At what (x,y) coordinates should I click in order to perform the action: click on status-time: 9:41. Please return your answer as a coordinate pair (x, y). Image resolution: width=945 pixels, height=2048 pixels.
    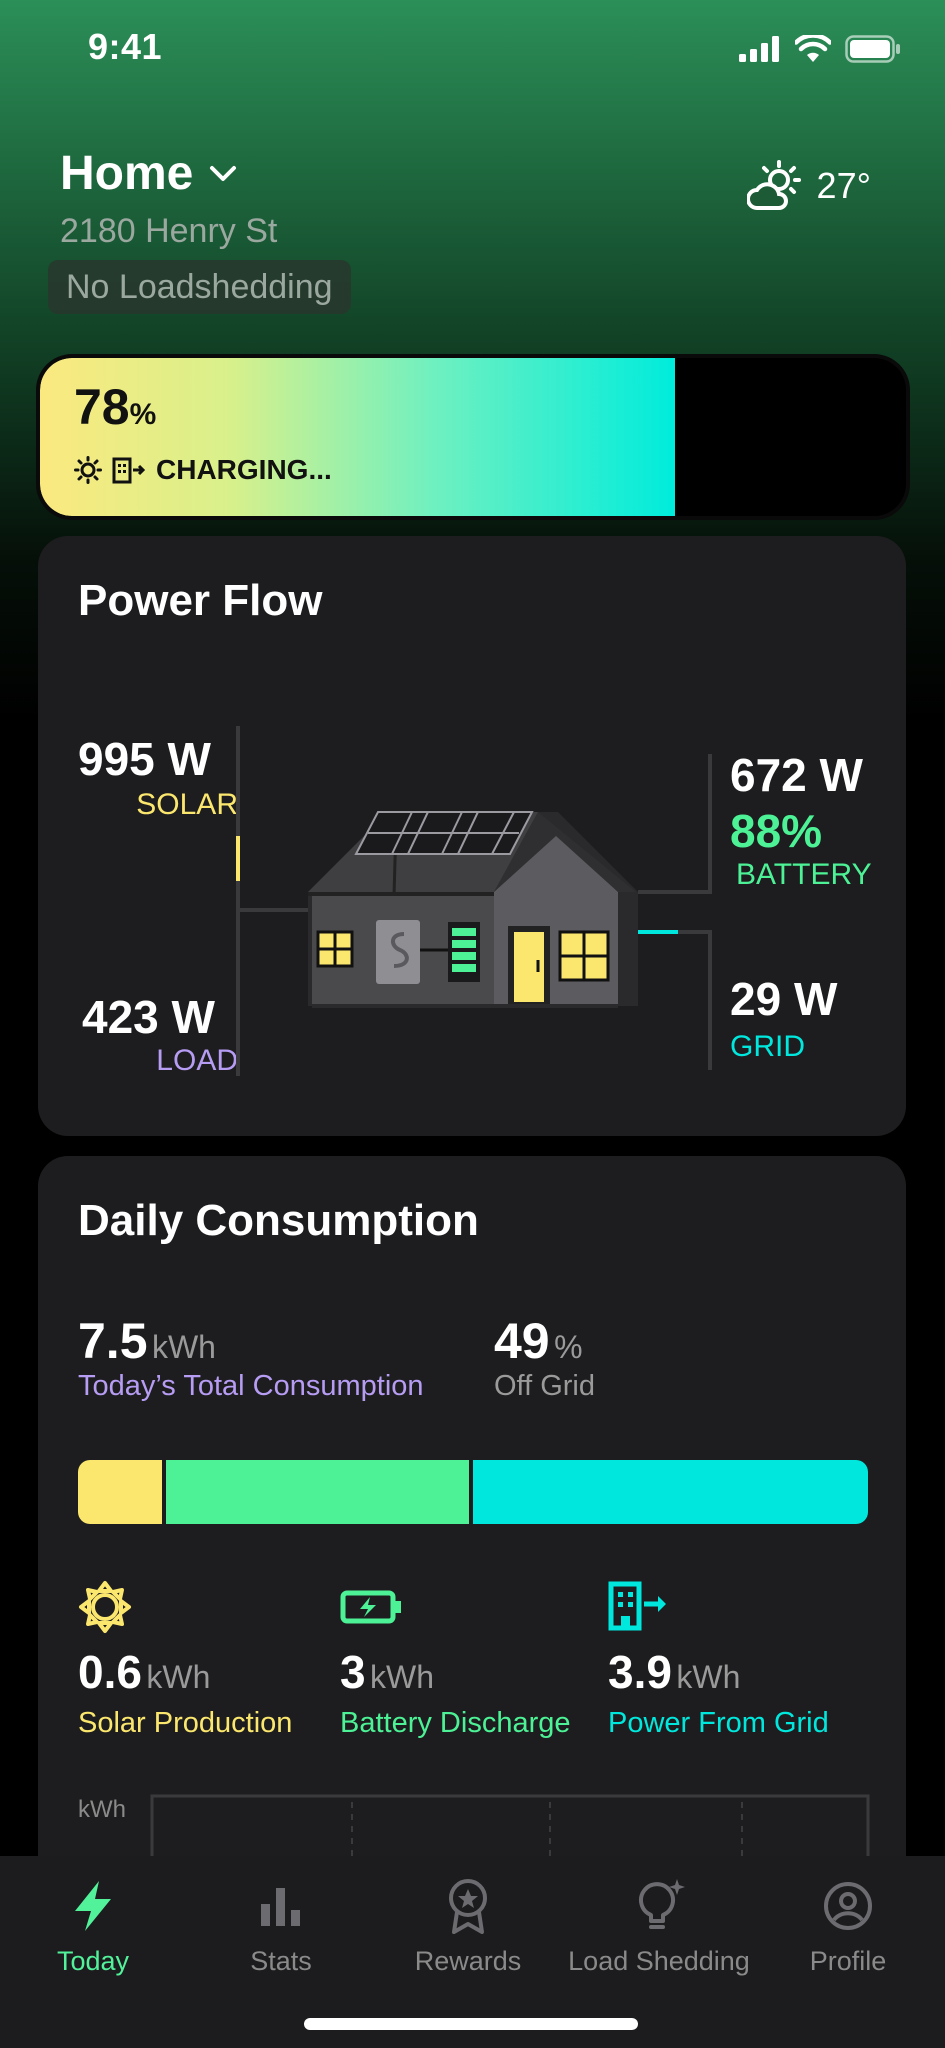
    Looking at the image, I should click on (125, 46).